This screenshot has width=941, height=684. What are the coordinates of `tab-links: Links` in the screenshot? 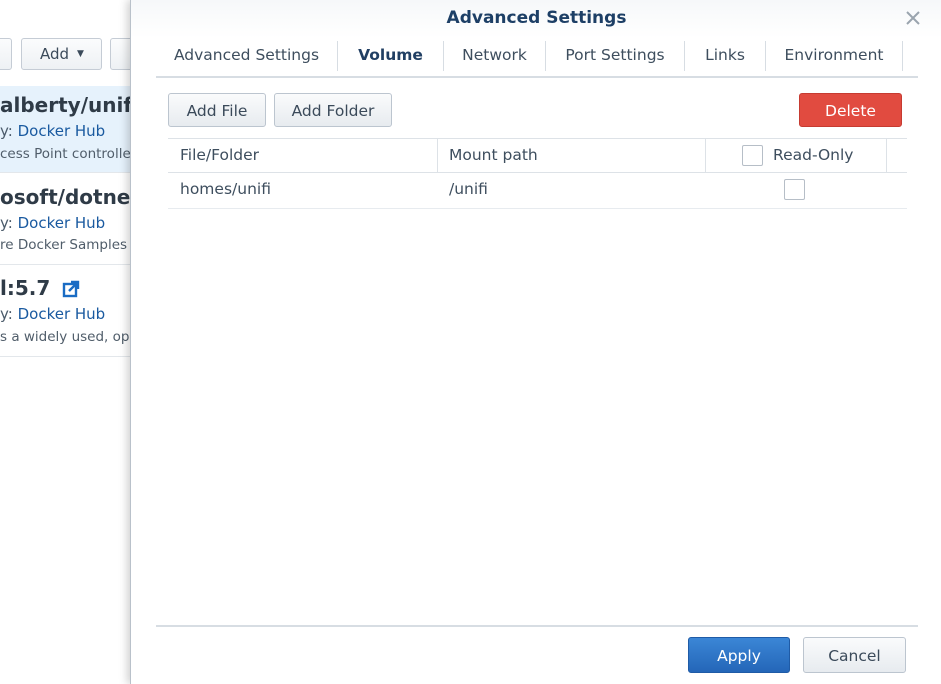 It's located at (725, 57).